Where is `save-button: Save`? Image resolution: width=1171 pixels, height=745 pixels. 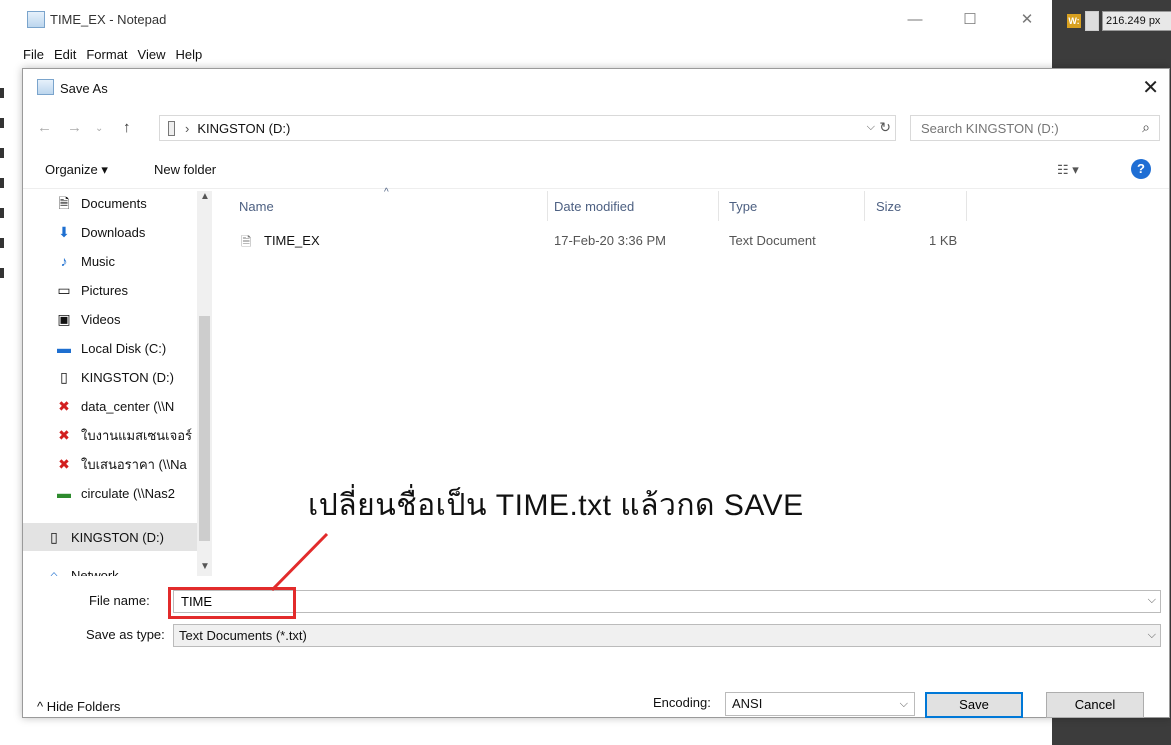 save-button: Save is located at coordinates (974, 705).